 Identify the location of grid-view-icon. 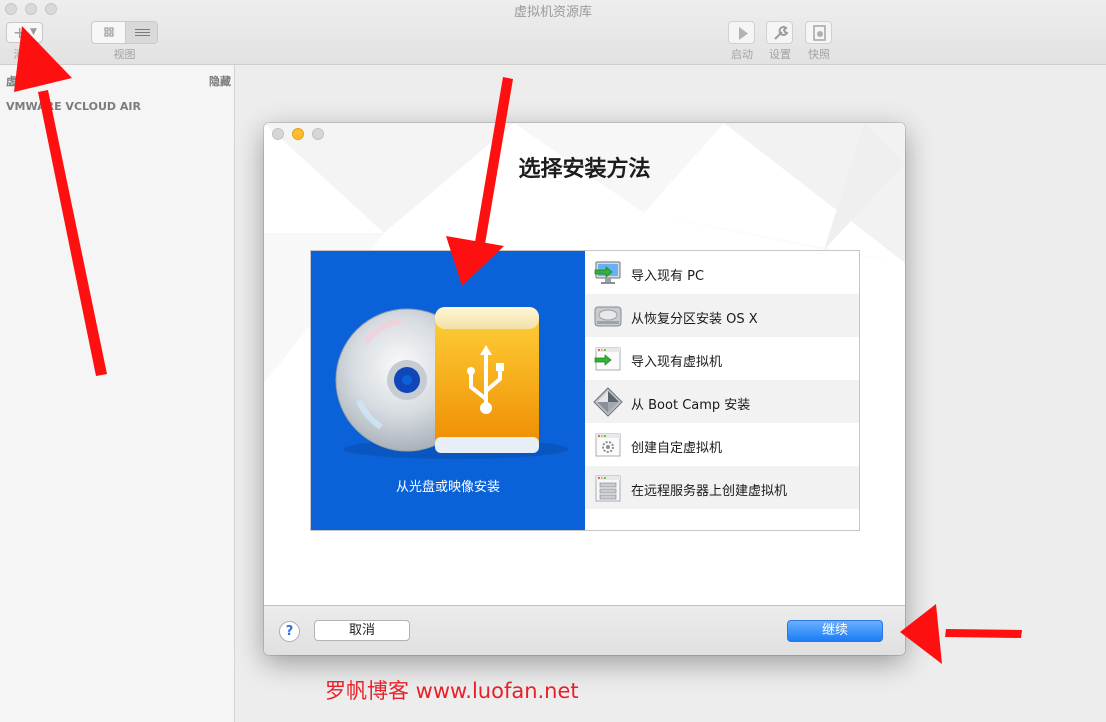
(109, 32).